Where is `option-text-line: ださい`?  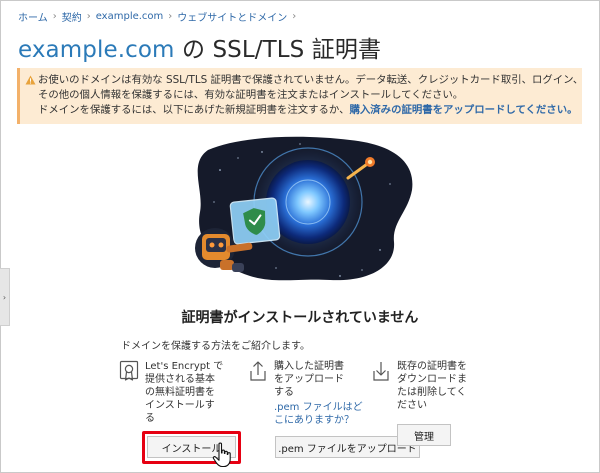
option-text-line: ださい is located at coordinates (412, 405).